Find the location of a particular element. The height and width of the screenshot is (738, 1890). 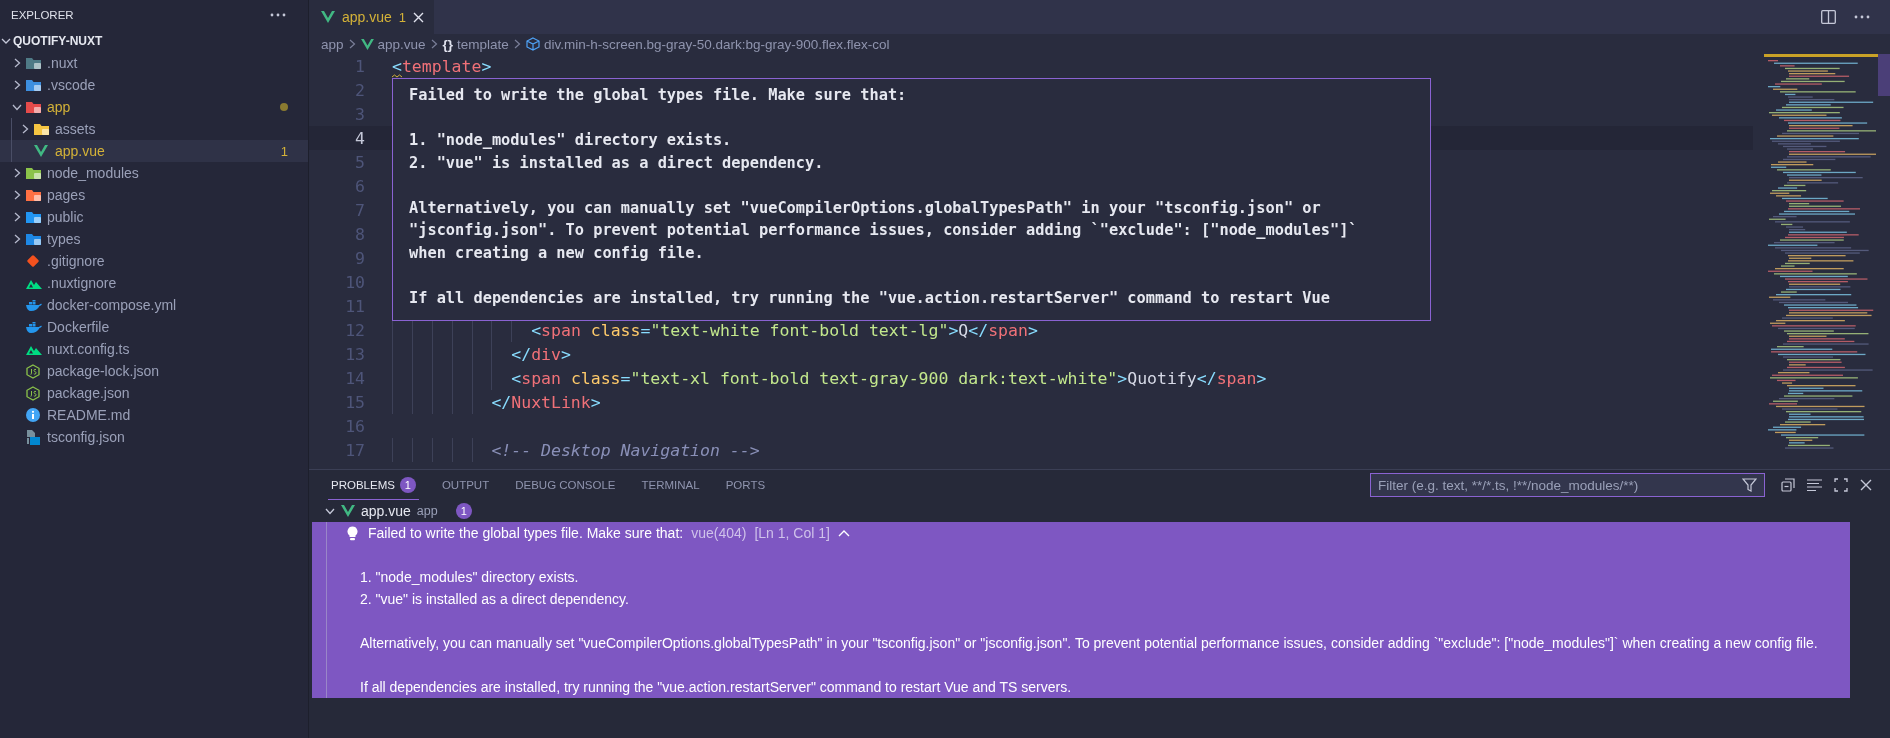

panel-tab: PROBLEMS 1 is located at coordinates (373, 485).